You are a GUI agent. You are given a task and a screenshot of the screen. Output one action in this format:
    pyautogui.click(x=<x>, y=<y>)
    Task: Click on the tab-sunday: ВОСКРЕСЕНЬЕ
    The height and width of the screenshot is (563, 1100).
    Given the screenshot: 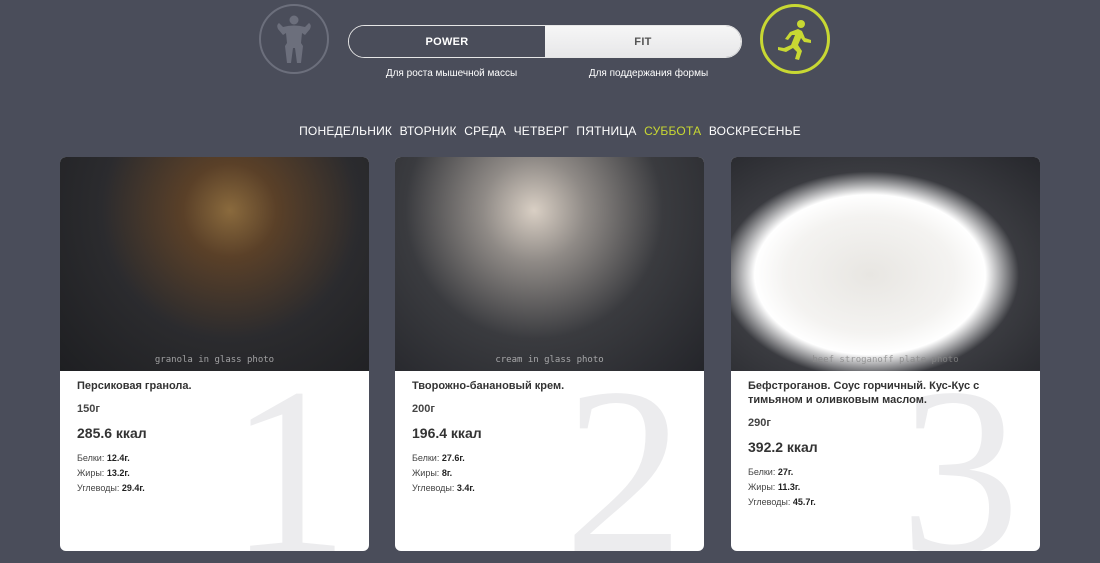 What is the action you would take?
    pyautogui.click(x=755, y=131)
    